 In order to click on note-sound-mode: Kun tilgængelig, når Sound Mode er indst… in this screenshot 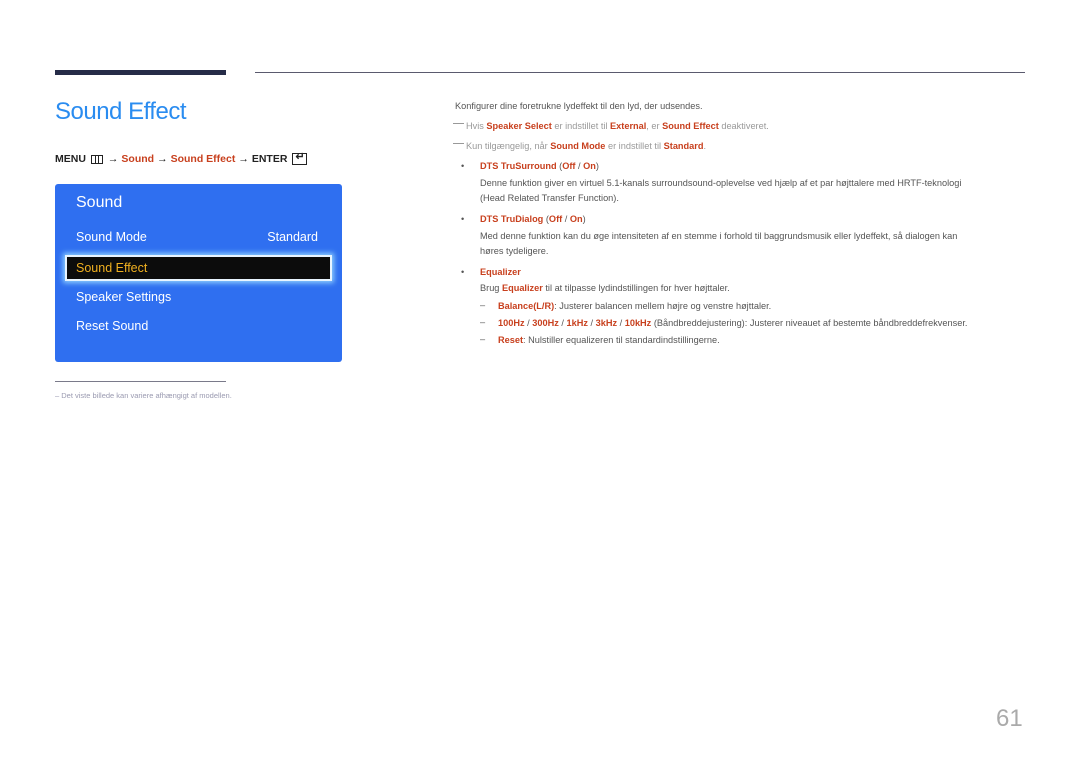, I will do `click(579, 146)`.